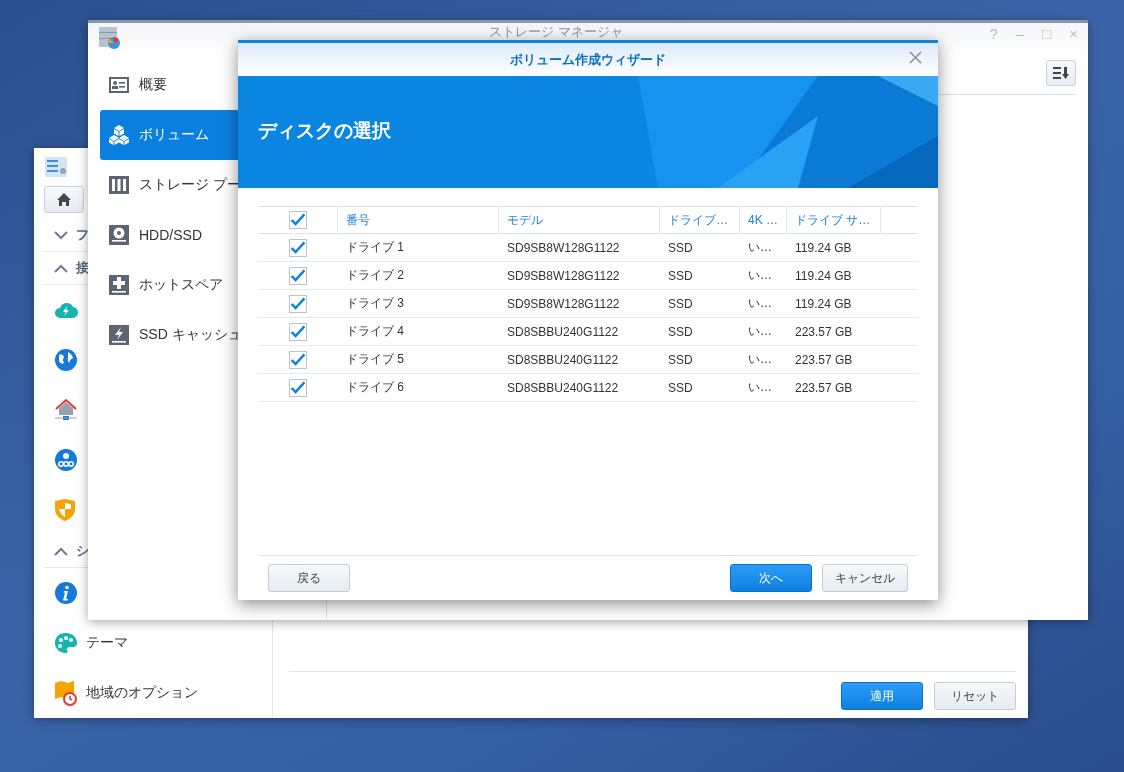 The width and height of the screenshot is (1124, 772). What do you see at coordinates (309, 578) in the screenshot?
I see `back-button: 戻る` at bounding box center [309, 578].